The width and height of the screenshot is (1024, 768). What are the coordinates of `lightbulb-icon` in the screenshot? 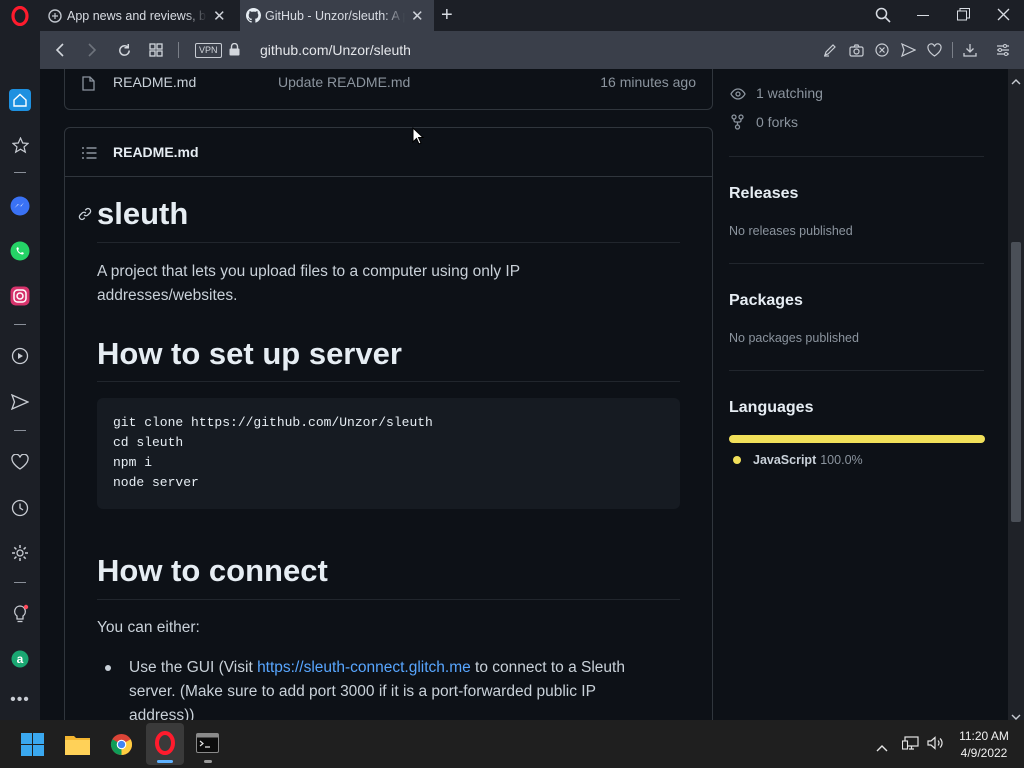 It's located at (20, 614).